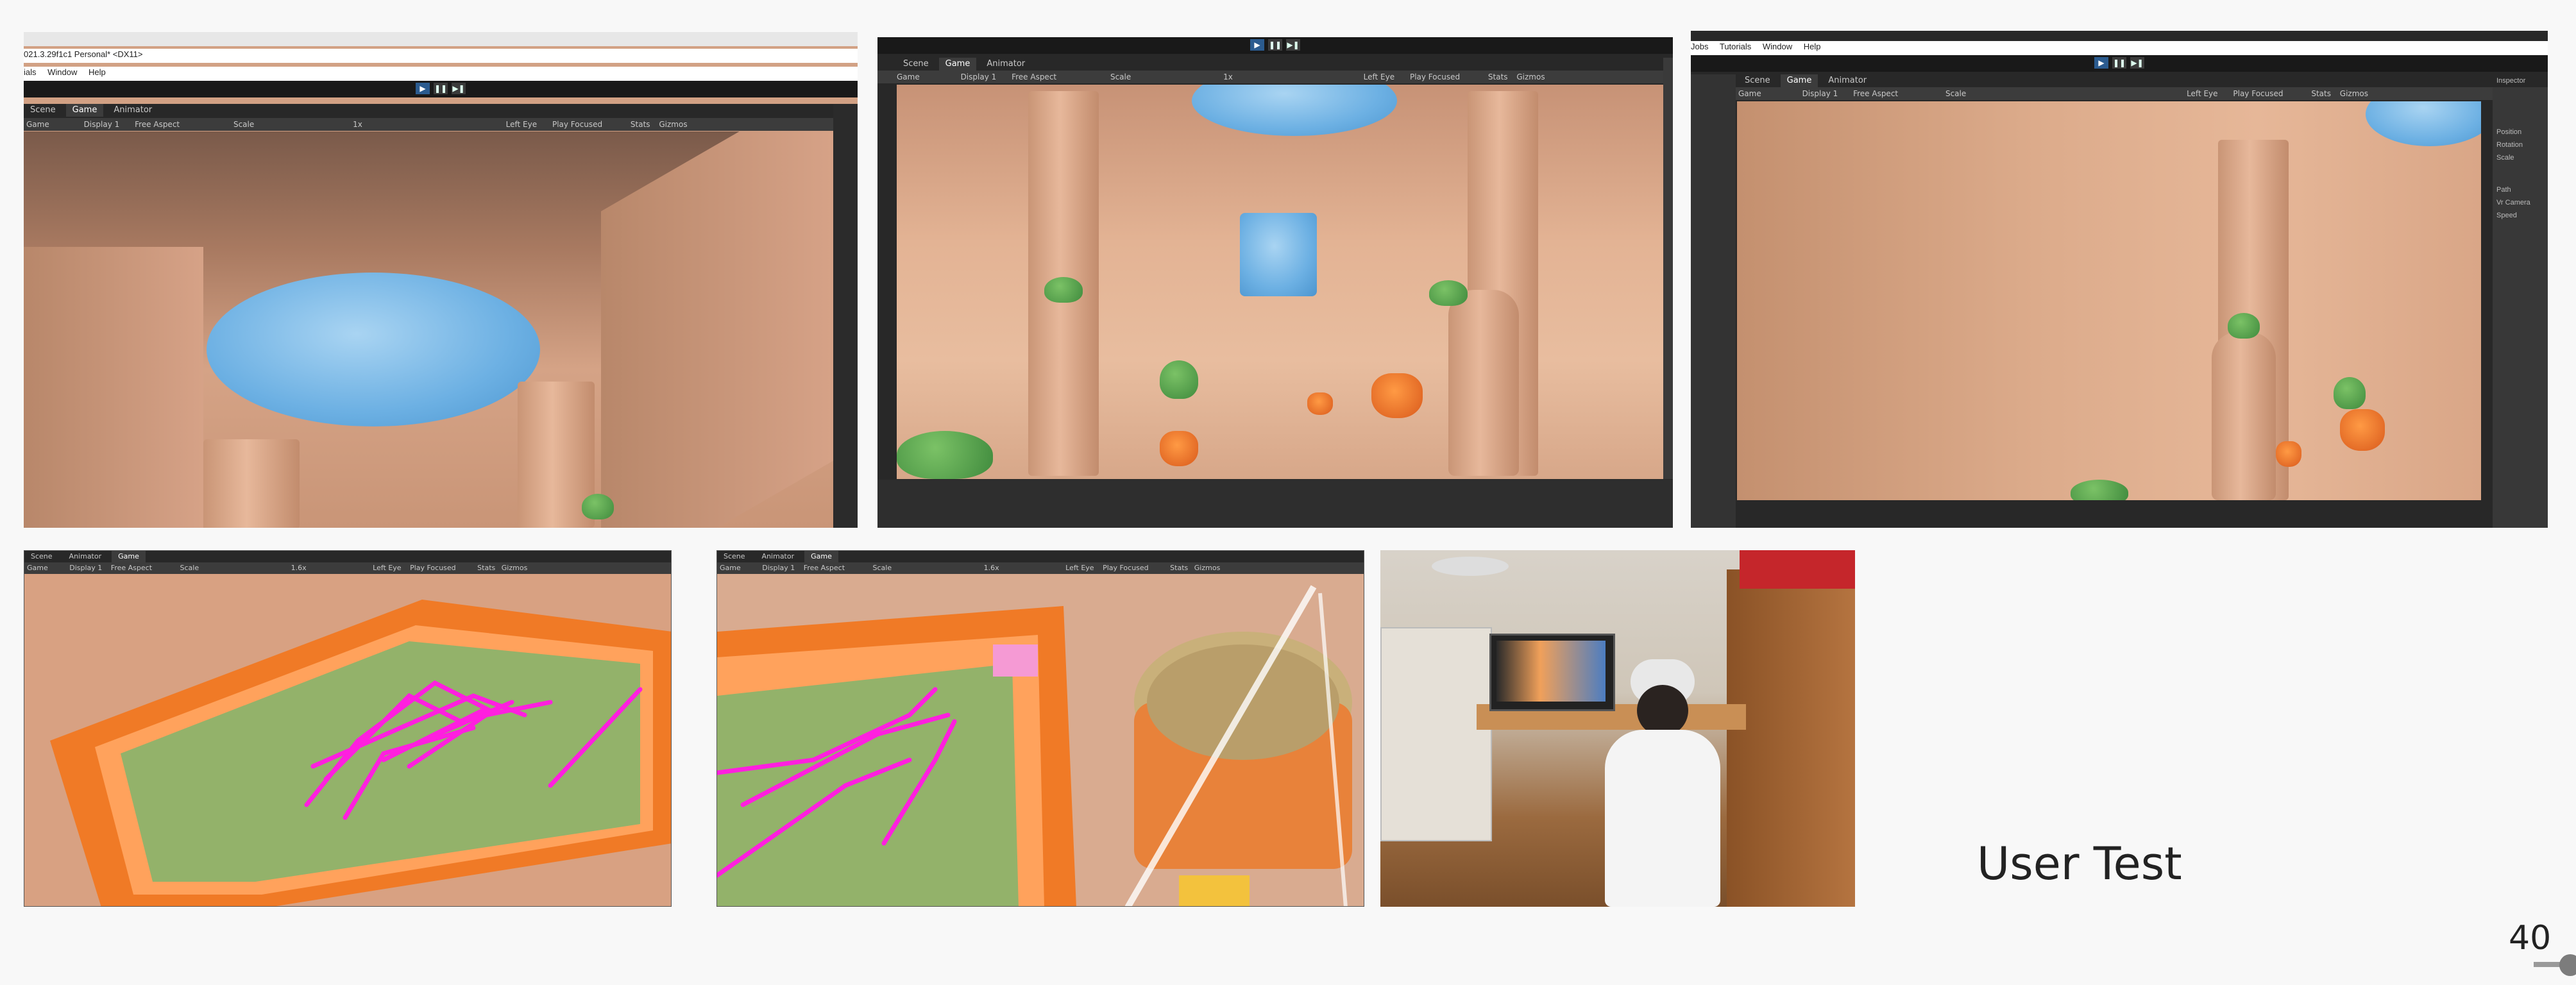 Image resolution: width=2576 pixels, height=985 pixels. Describe the element at coordinates (2506, 215) in the screenshot. I see `inspector-row-speed: Speed` at that location.